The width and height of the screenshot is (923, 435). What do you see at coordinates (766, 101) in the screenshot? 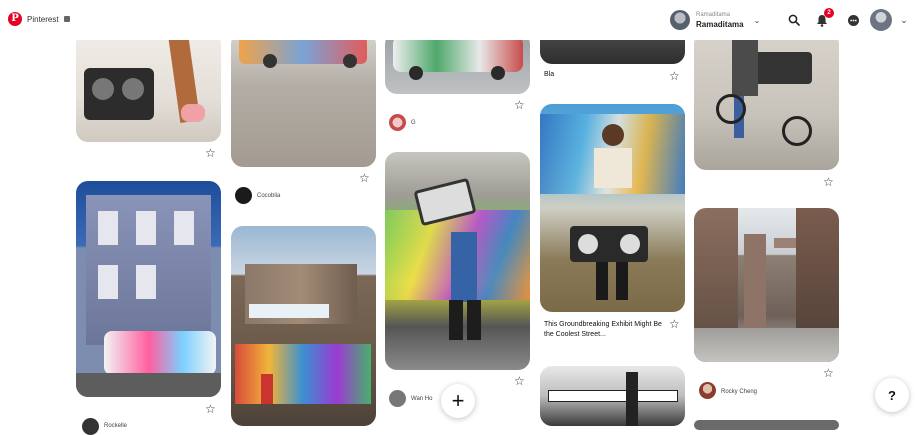
I see `pin-image-bike-boombox` at bounding box center [766, 101].